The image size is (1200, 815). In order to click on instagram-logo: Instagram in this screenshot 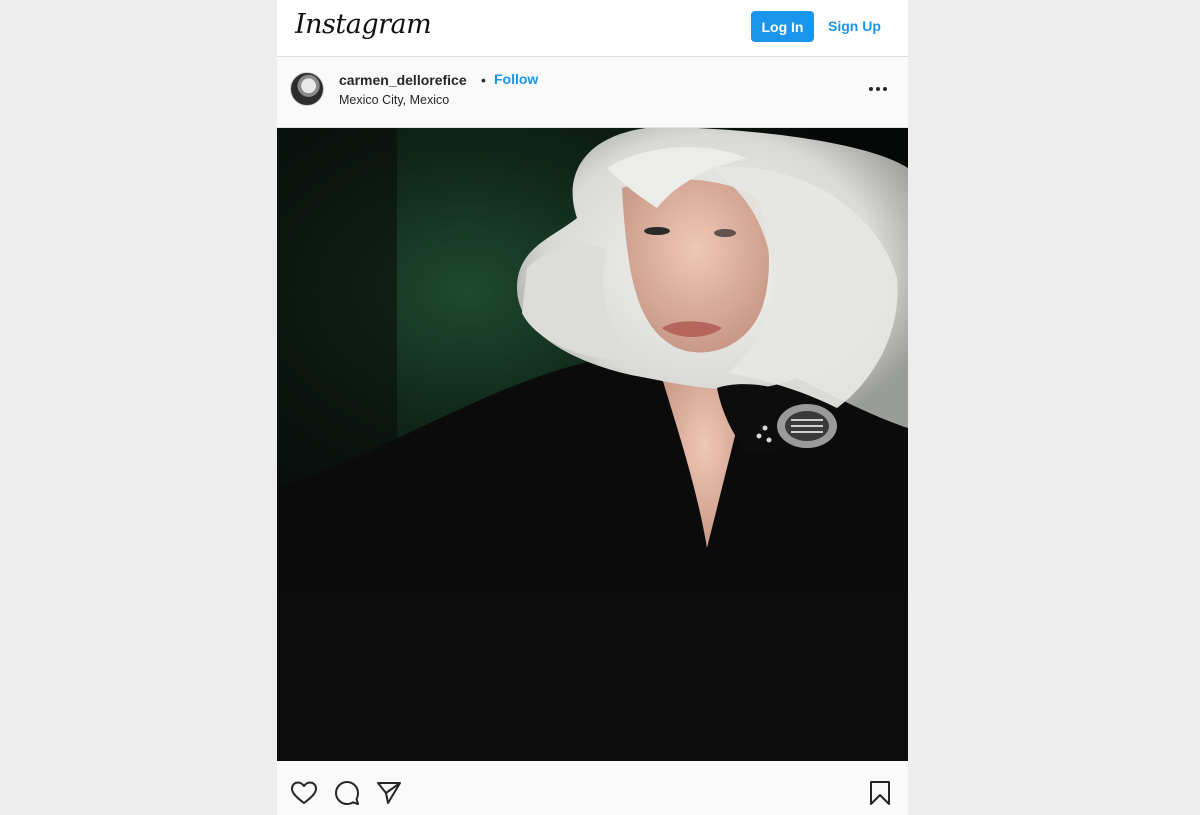, I will do `click(363, 24)`.